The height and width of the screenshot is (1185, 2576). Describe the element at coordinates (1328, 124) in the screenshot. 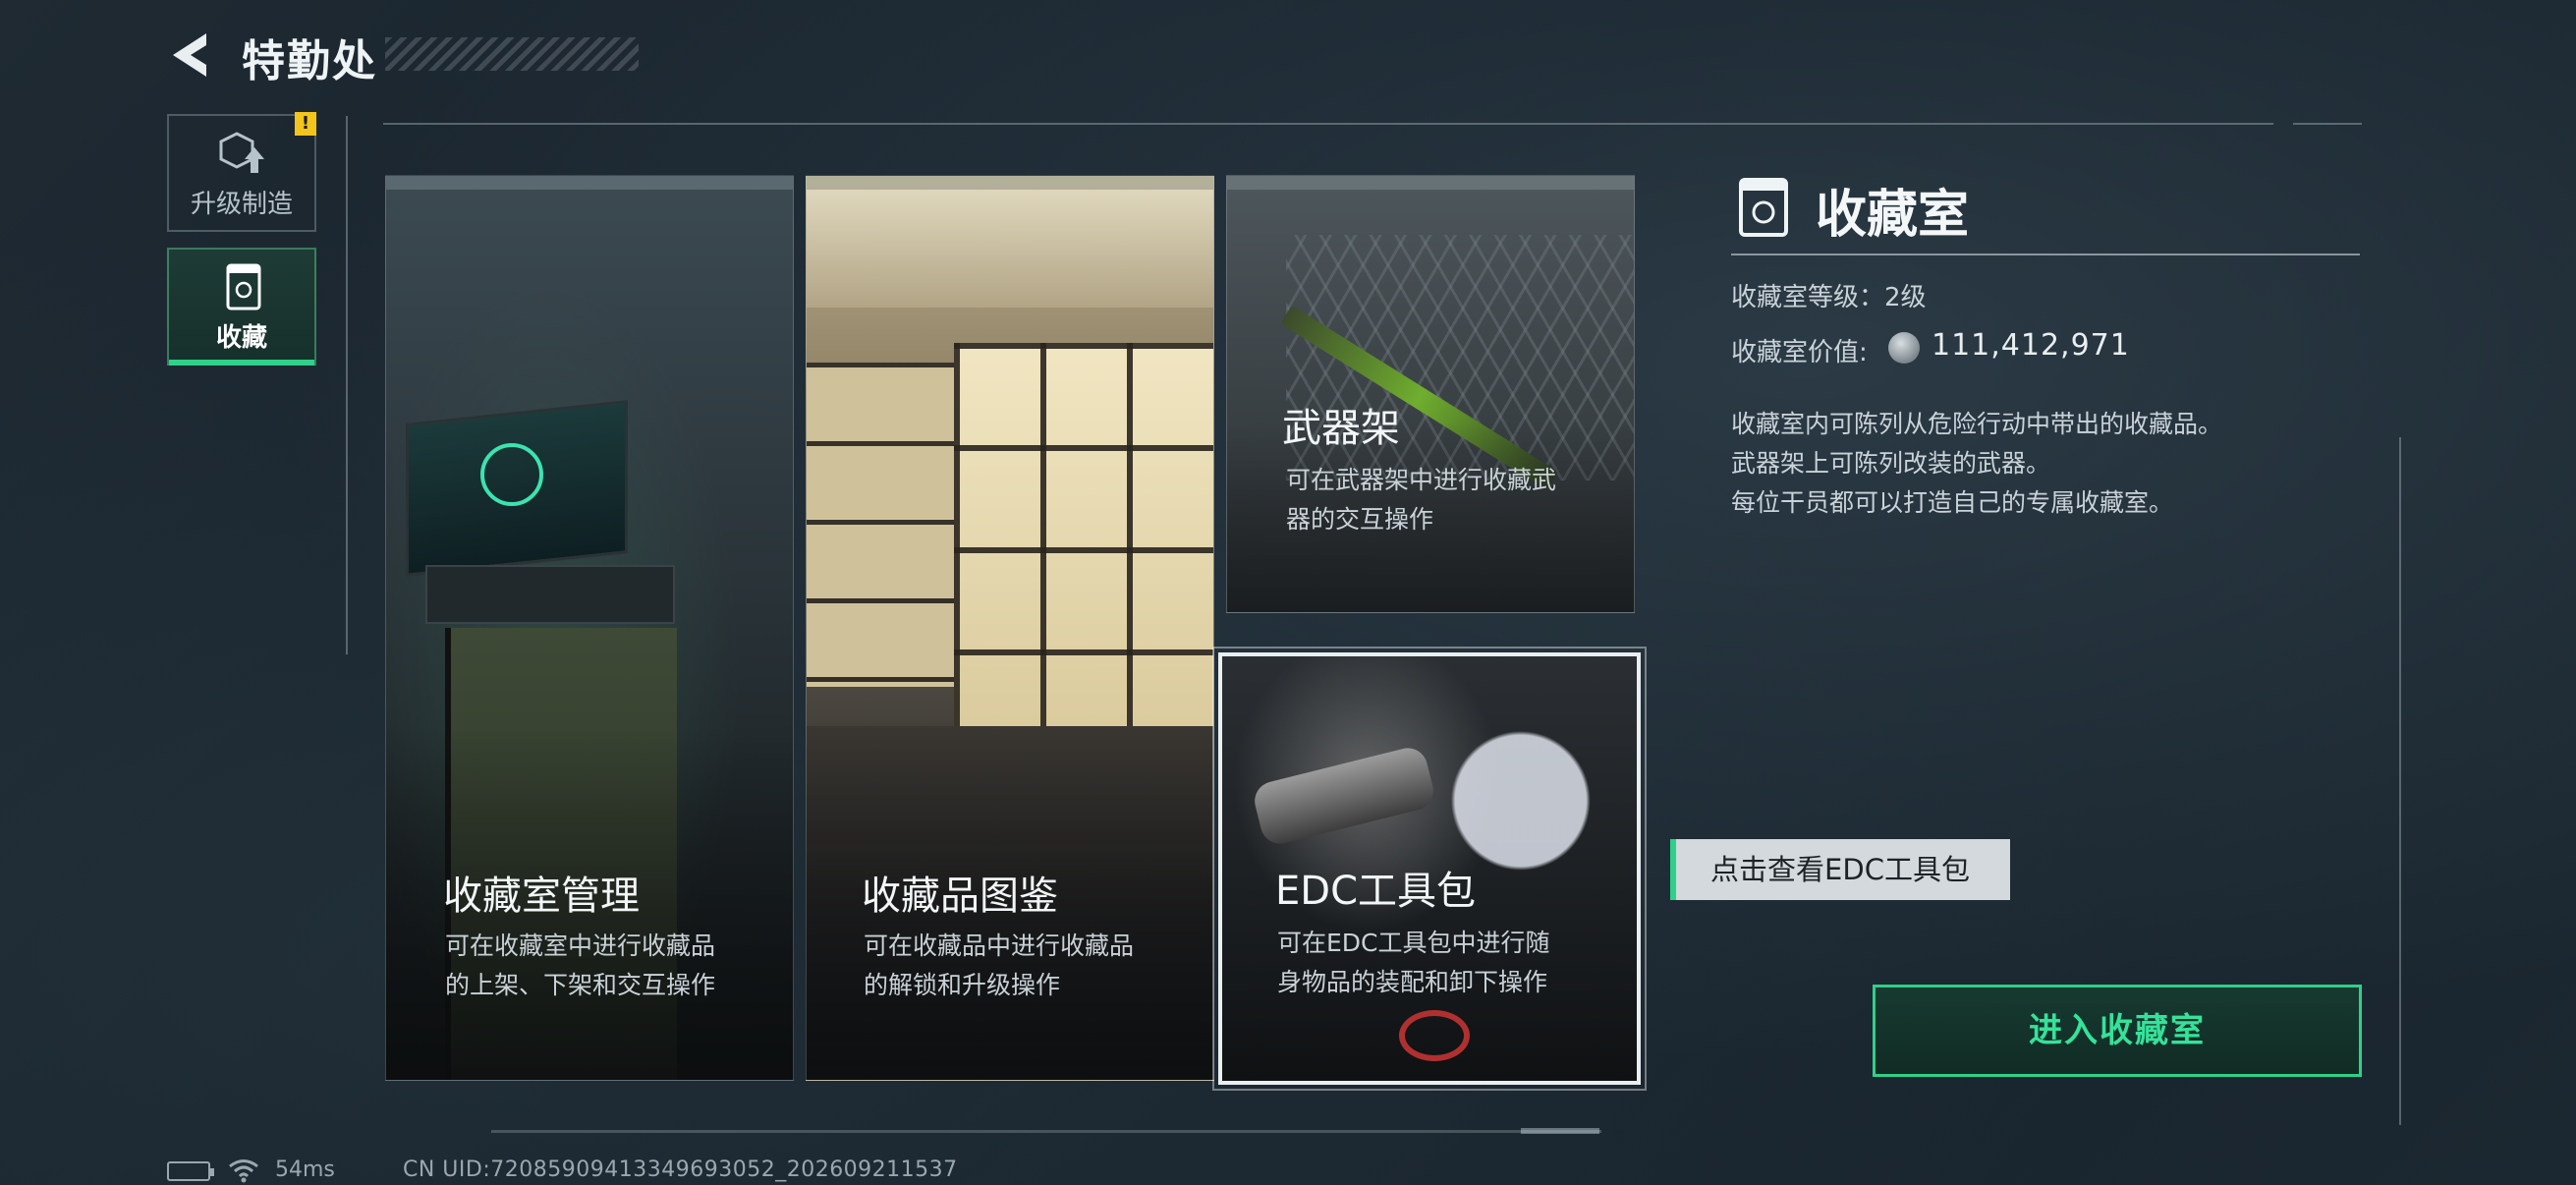

I see `top-divider` at that location.